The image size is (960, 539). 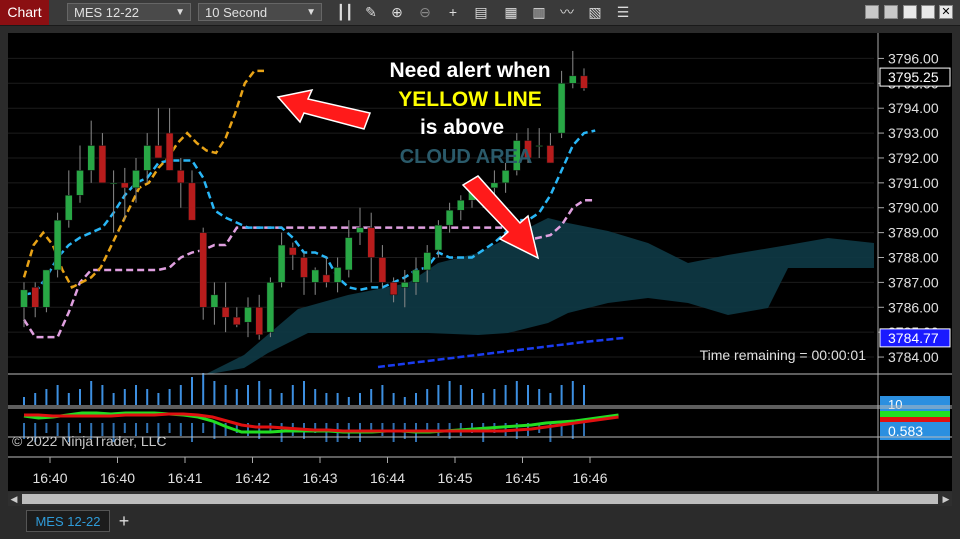 I want to click on data-box-icon: ▦, so click(x=511, y=12).